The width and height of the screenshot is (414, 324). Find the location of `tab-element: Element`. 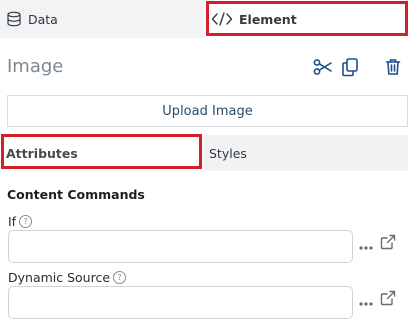

tab-element: Element is located at coordinates (309, 19).